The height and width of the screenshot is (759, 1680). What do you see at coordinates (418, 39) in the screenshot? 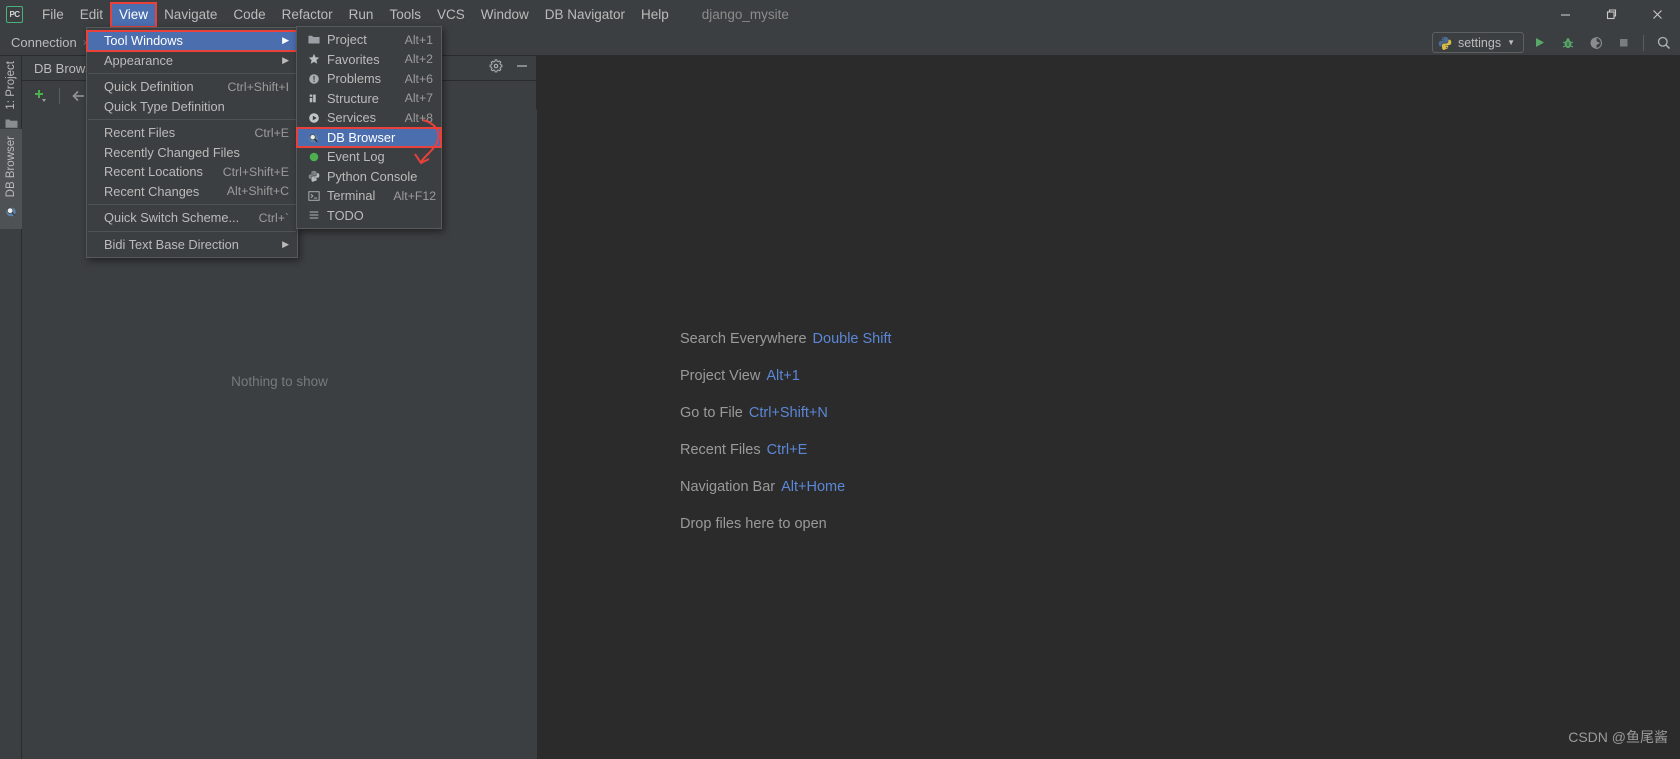
I see `tool-window-item-shortcut: Alt+1` at bounding box center [418, 39].